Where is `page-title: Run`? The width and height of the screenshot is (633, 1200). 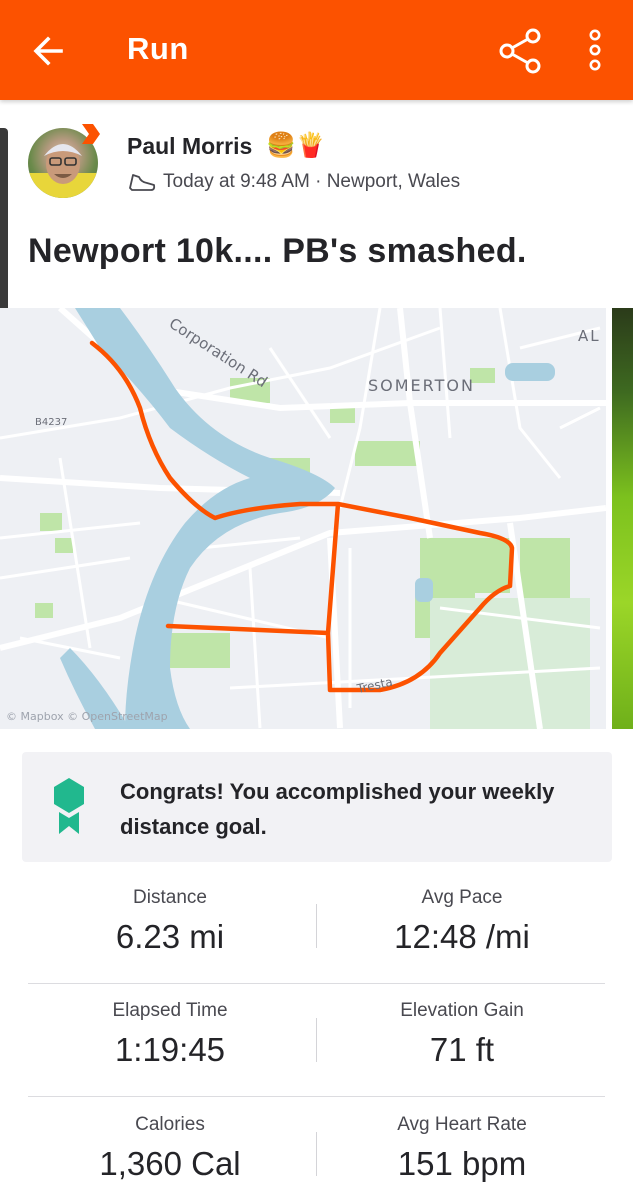 page-title: Run is located at coordinates (158, 48).